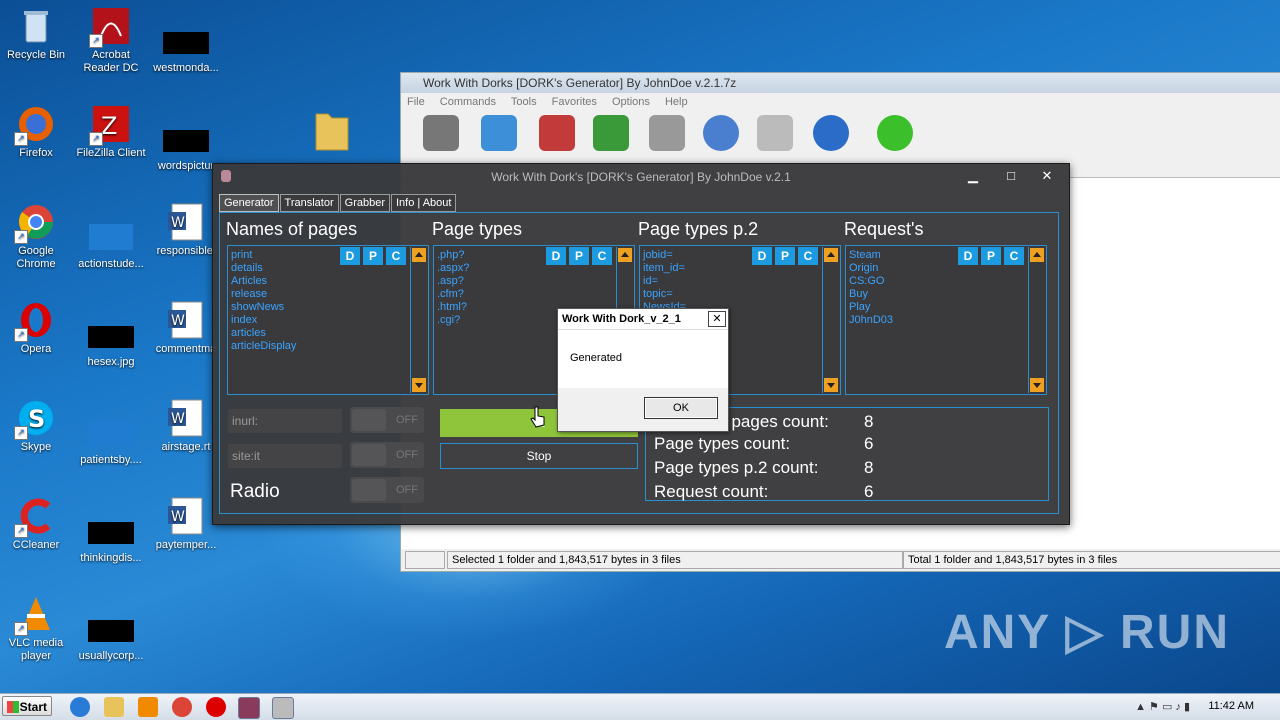 Image resolution: width=1280 pixels, height=720 pixels. What do you see at coordinates (263, 320) in the screenshot?
I see `list-item: index` at bounding box center [263, 320].